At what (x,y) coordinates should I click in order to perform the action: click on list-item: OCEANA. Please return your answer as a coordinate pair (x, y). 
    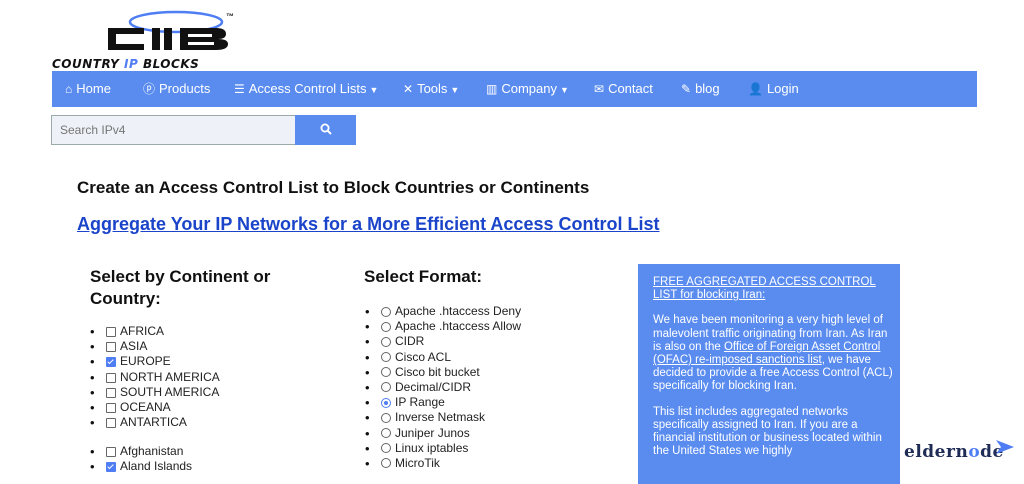
    Looking at the image, I should click on (147, 407).